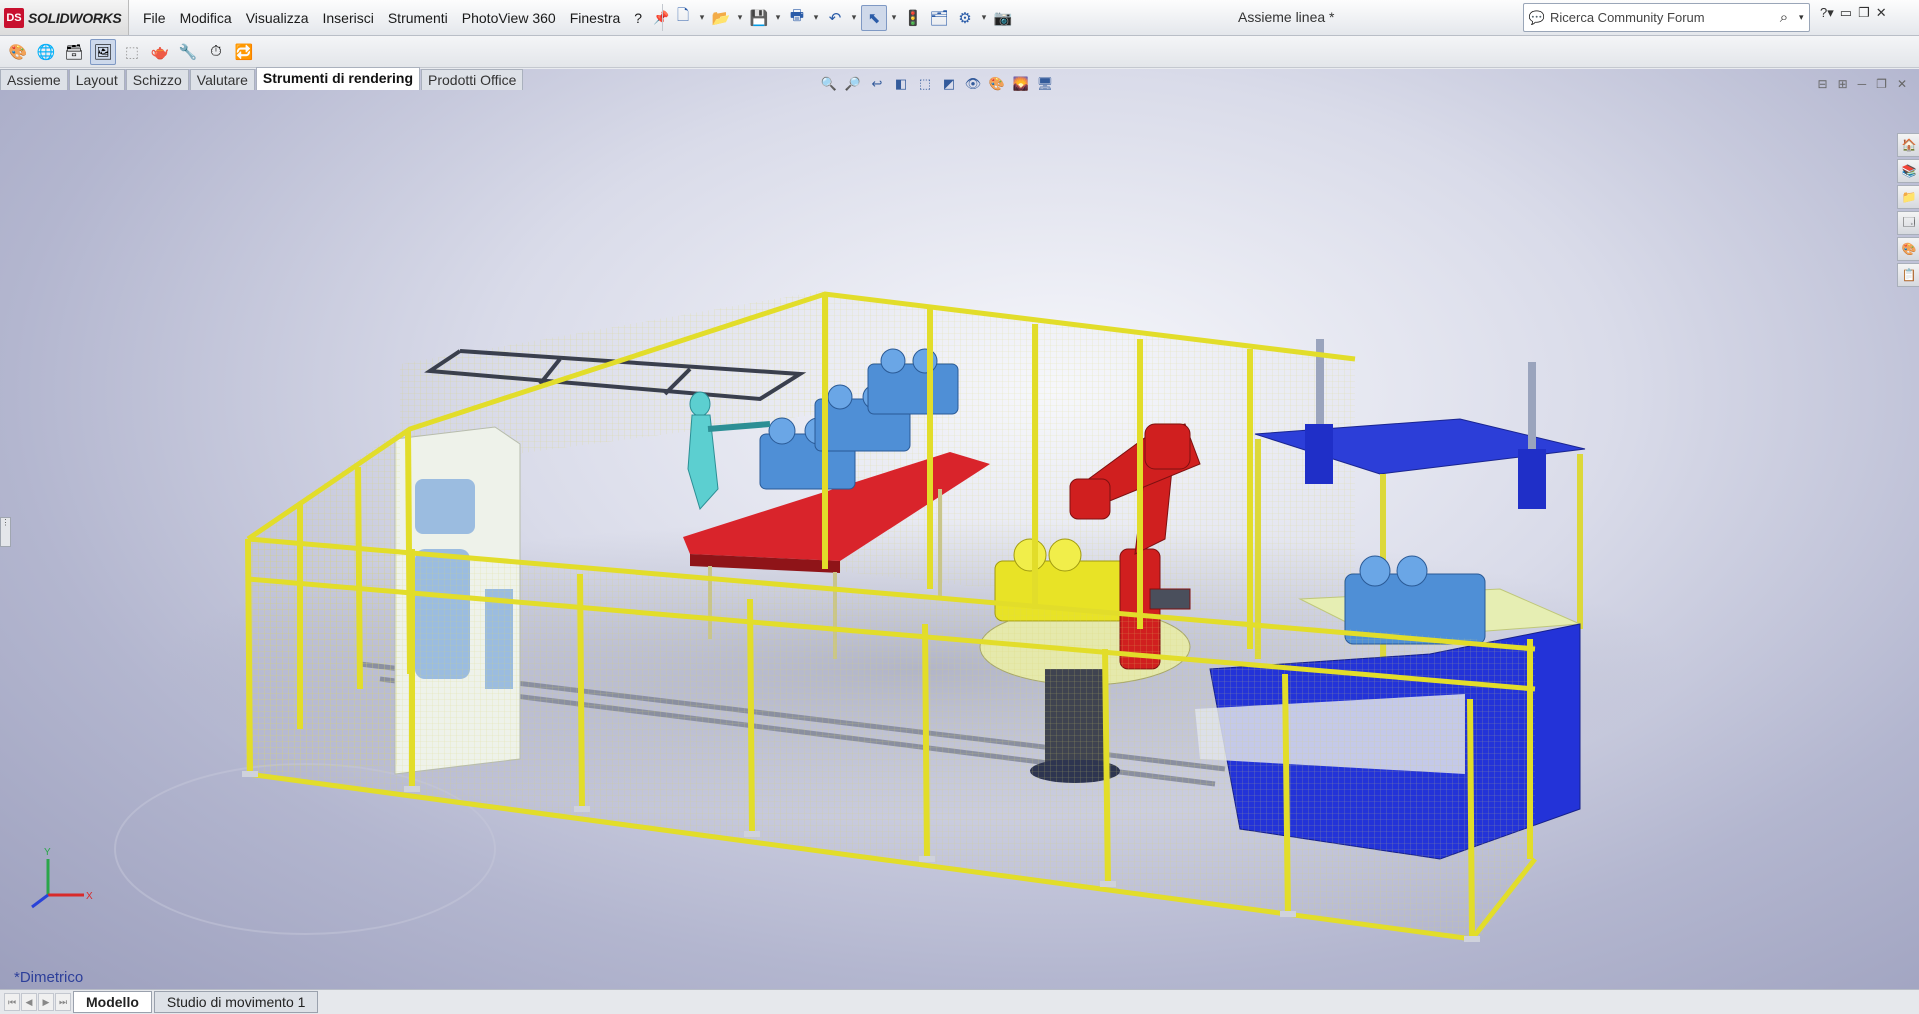 This screenshot has height=1014, width=1919. I want to click on zoom-to-fit-icon: 🔍, so click(829, 84).